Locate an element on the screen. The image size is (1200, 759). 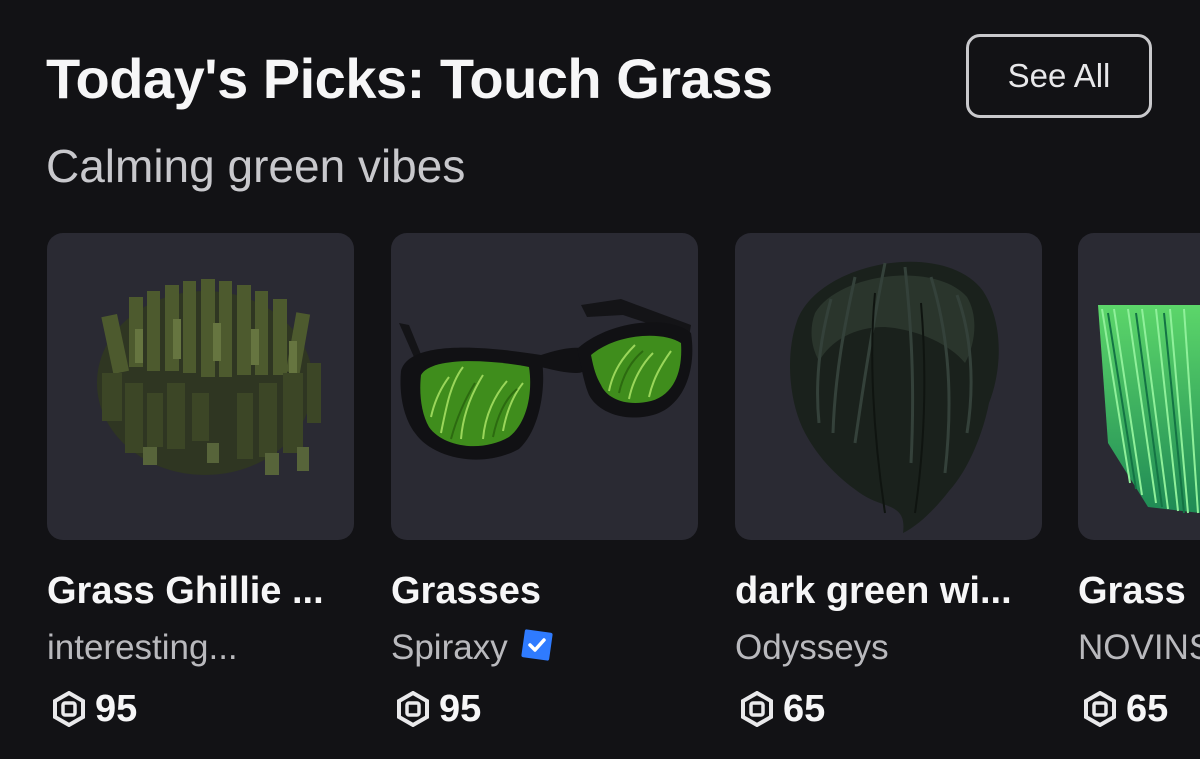
section-title: Today's Picks: Touch Grass is located at coordinates (409, 78).